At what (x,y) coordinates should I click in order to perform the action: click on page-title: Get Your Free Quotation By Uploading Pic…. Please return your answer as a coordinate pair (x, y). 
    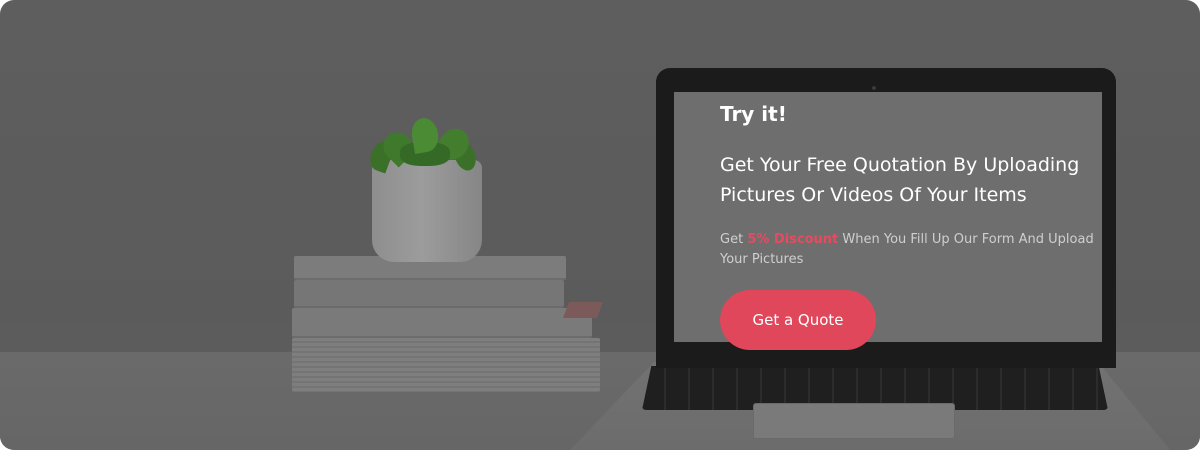
    Looking at the image, I should click on (900, 180).